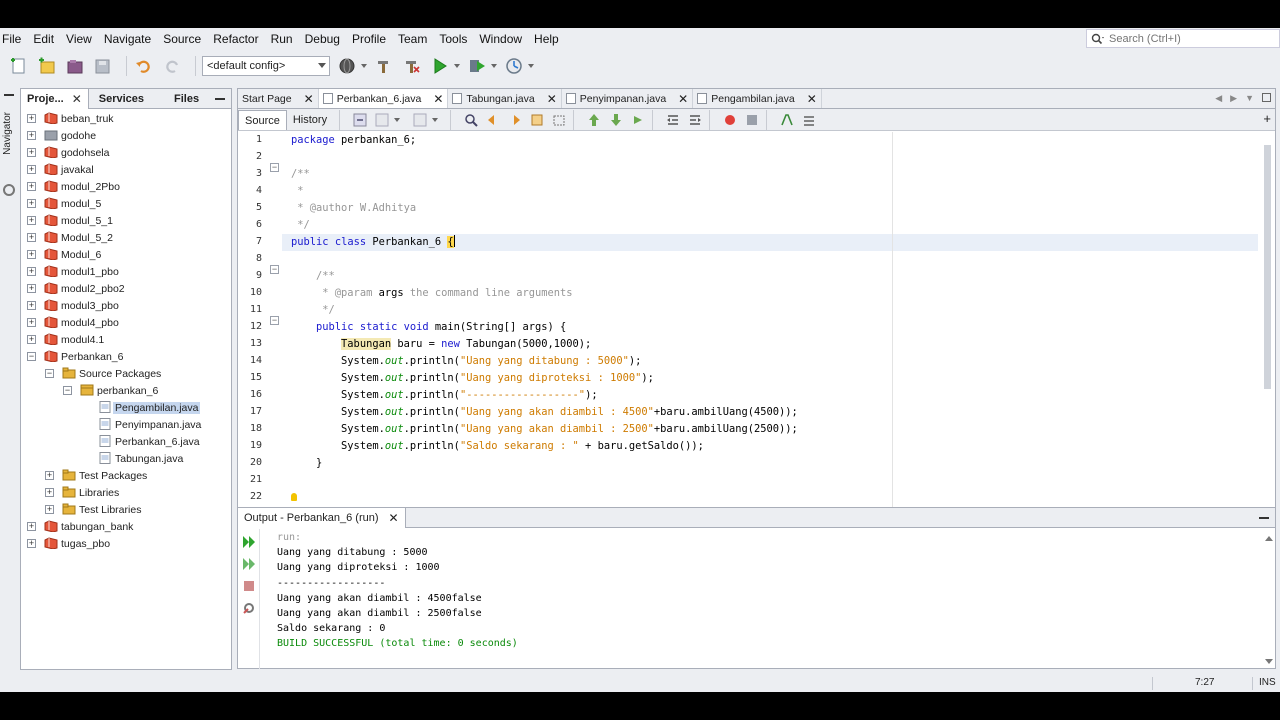 The height and width of the screenshot is (720, 1280). I want to click on comment-icon, so click(787, 120).